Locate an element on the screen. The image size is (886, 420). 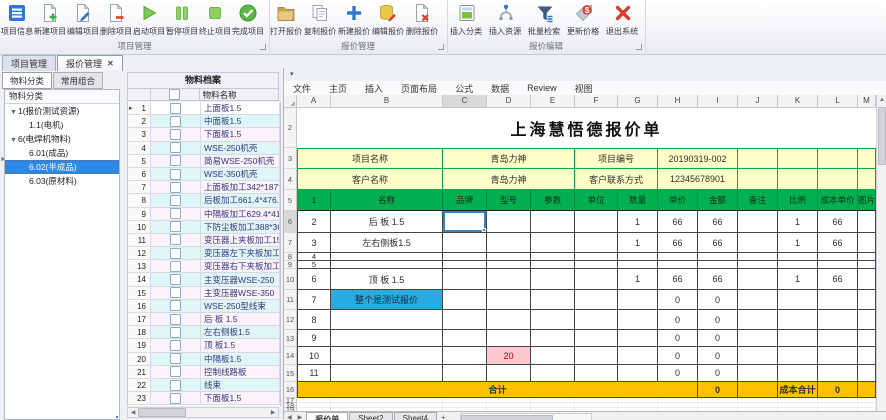
cell: 客户名称 is located at coordinates (370, 179).